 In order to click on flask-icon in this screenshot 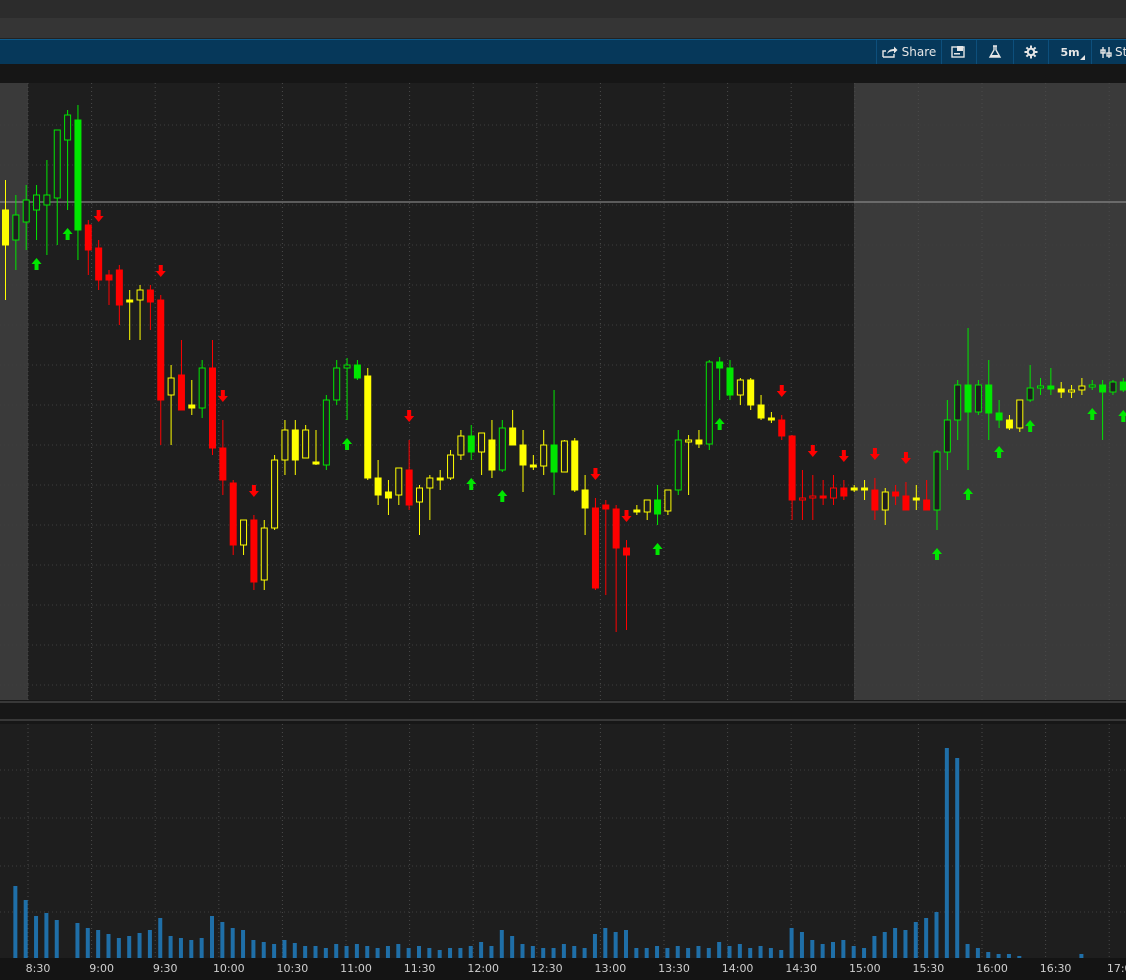, I will do `click(995, 52)`.